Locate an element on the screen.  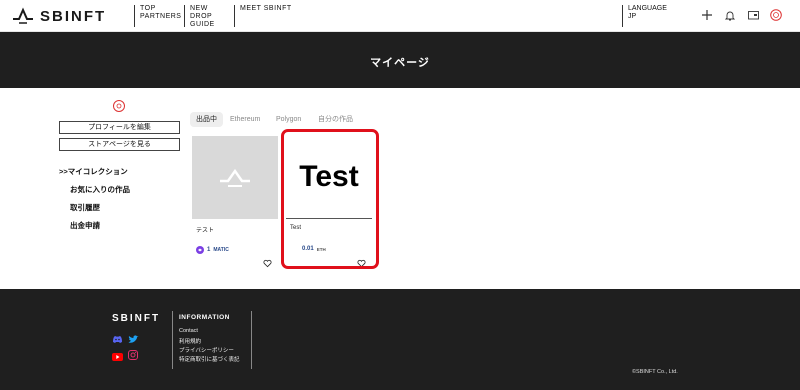
tab-listed: 出品中 is located at coordinates (206, 119).